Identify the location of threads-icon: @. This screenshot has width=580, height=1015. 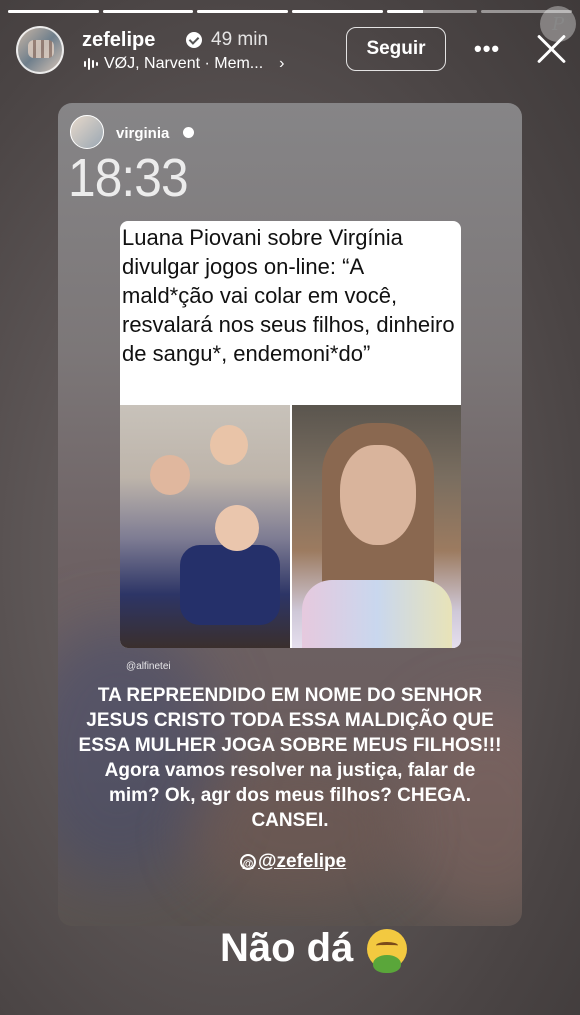
(248, 862).